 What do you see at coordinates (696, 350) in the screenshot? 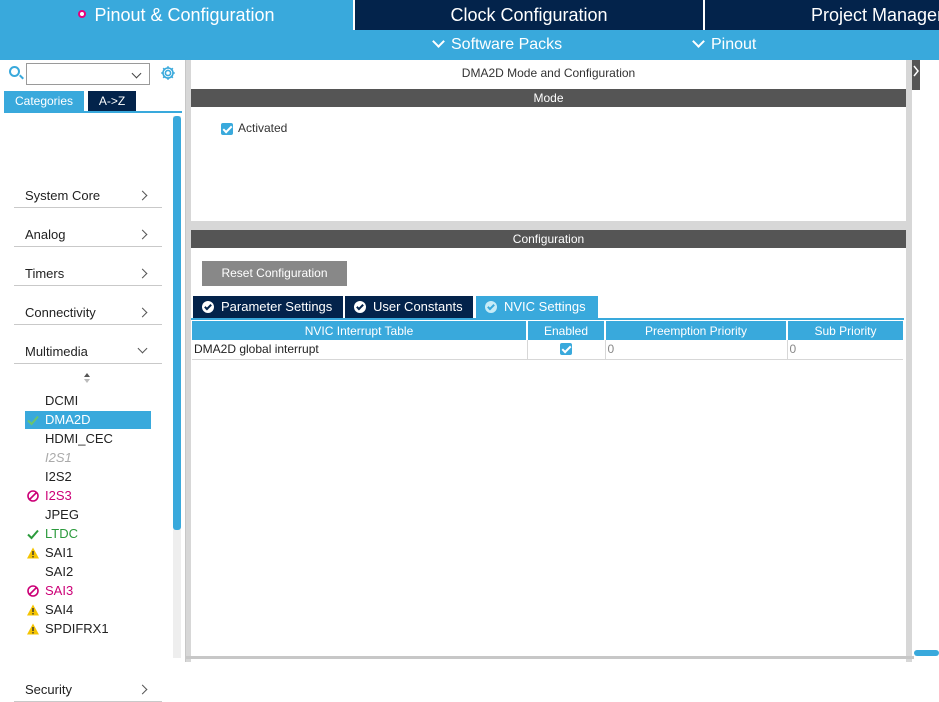
I see `preemption-priority-cell: 0` at bounding box center [696, 350].